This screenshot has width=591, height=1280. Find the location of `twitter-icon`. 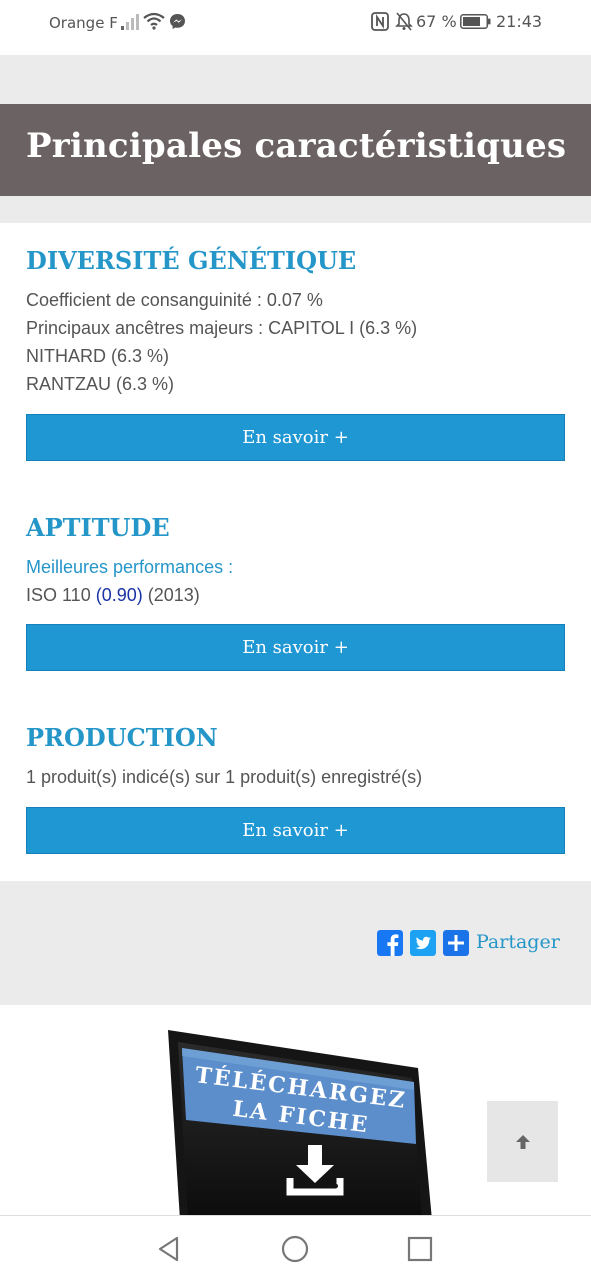

twitter-icon is located at coordinates (423, 943).